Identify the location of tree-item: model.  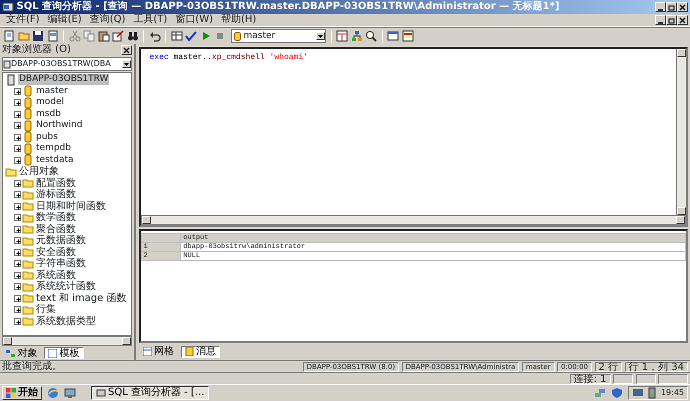
(50, 102).